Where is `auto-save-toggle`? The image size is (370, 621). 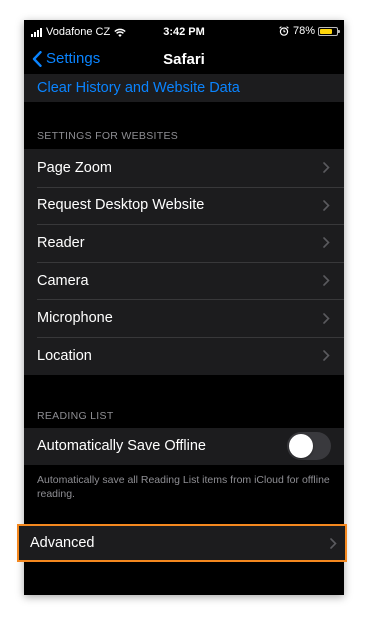 auto-save-toggle is located at coordinates (309, 446).